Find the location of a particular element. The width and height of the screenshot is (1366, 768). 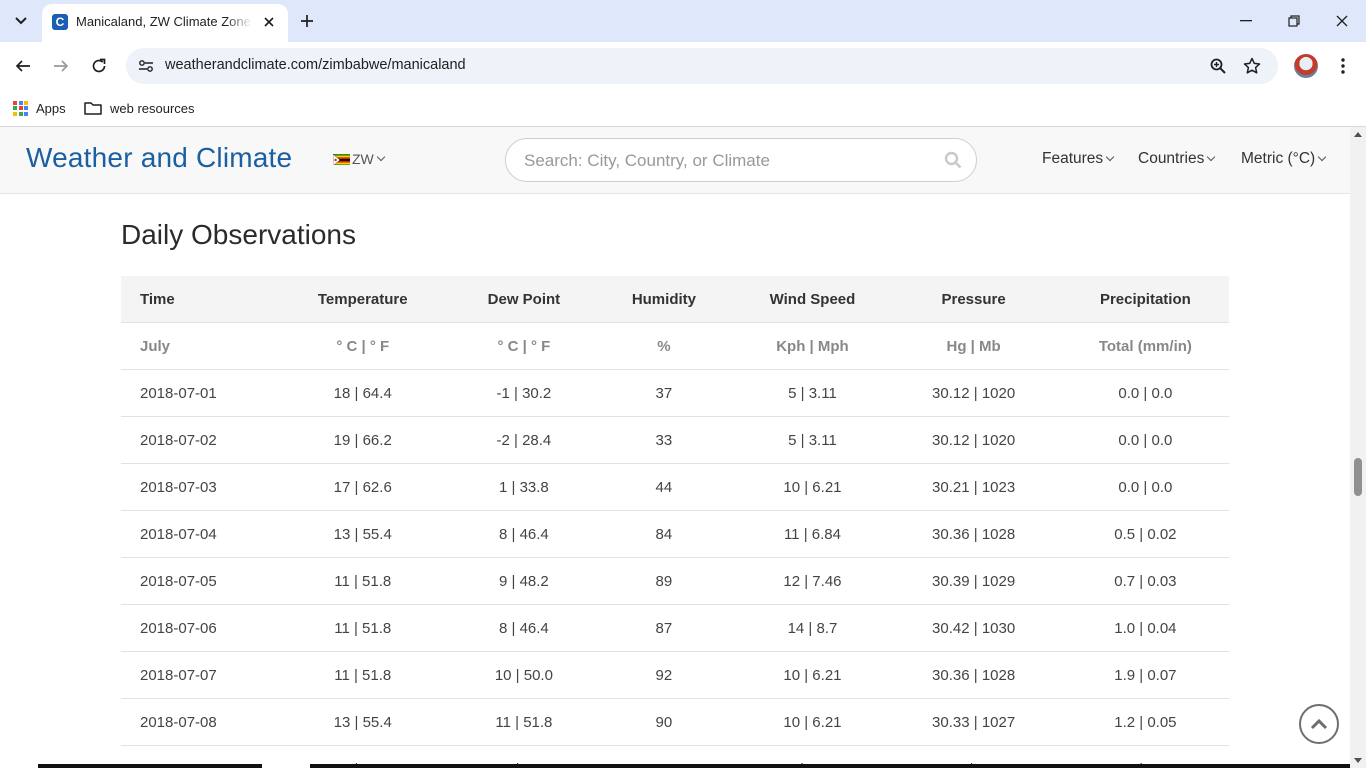

table-cell: 18 | 64.4 is located at coordinates (363, 393).